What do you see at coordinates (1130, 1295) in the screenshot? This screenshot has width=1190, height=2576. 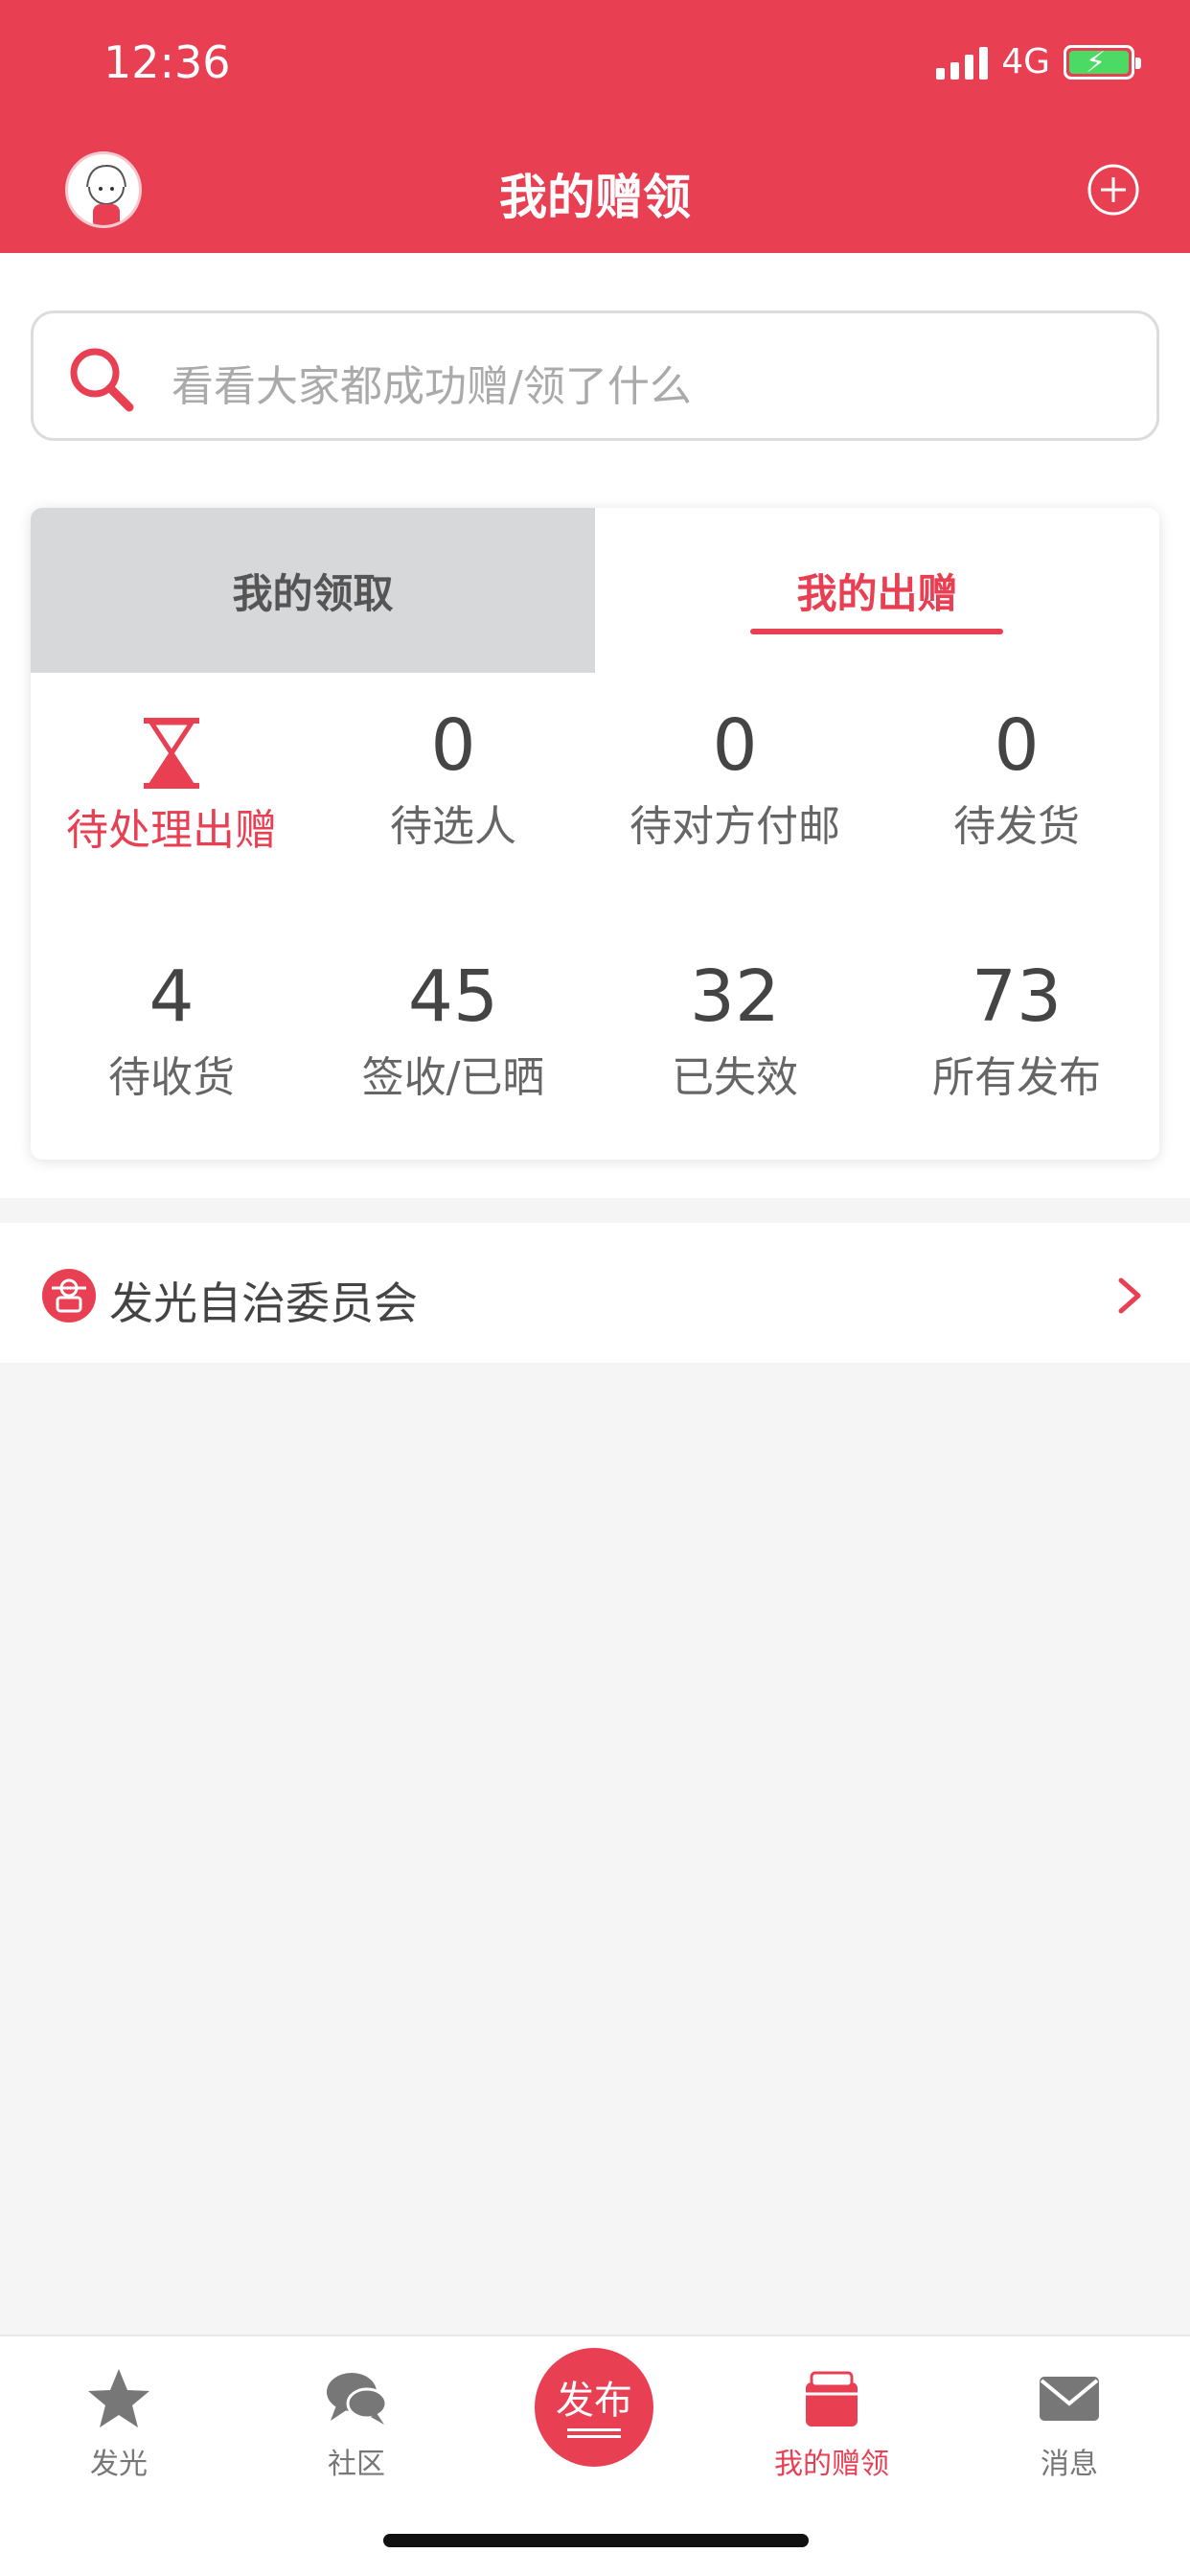 I see `chevron-right-icon` at bounding box center [1130, 1295].